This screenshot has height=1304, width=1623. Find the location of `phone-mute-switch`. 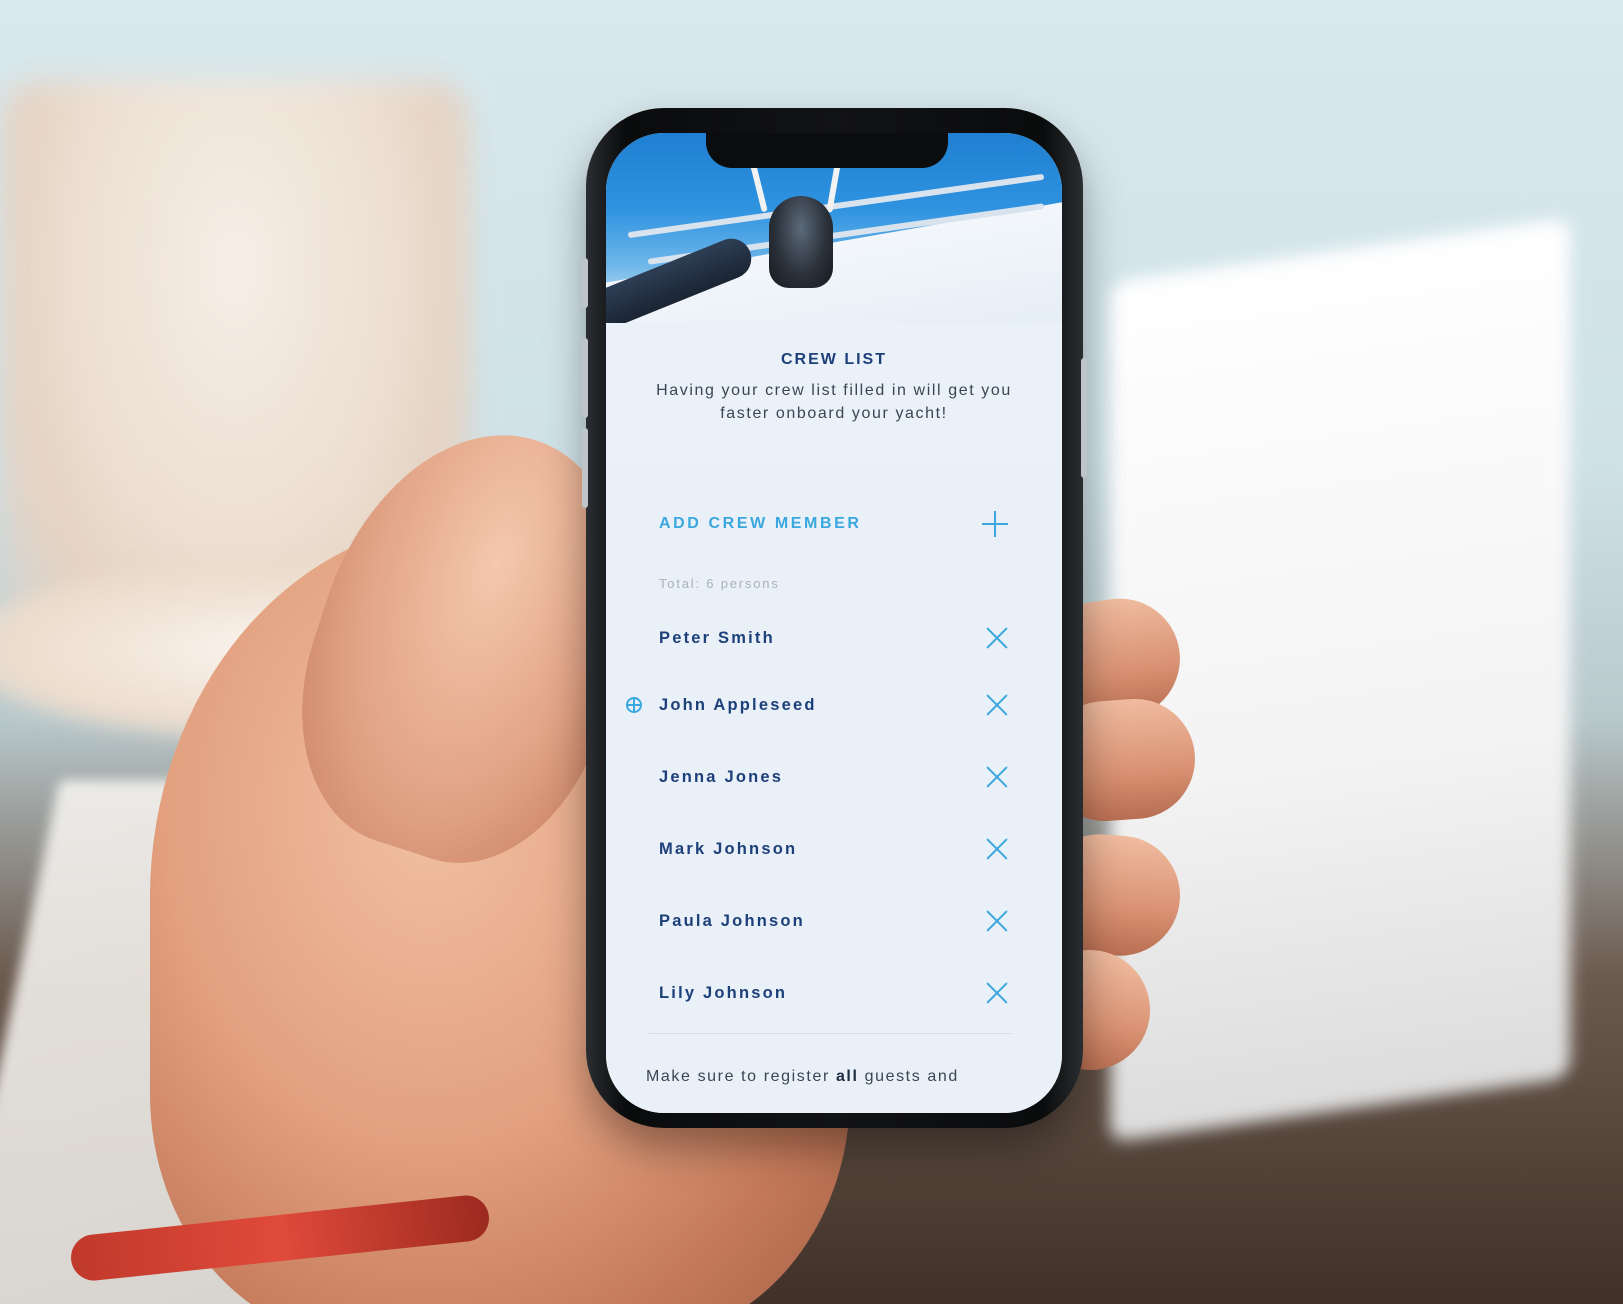

phone-mute-switch is located at coordinates (585, 283).